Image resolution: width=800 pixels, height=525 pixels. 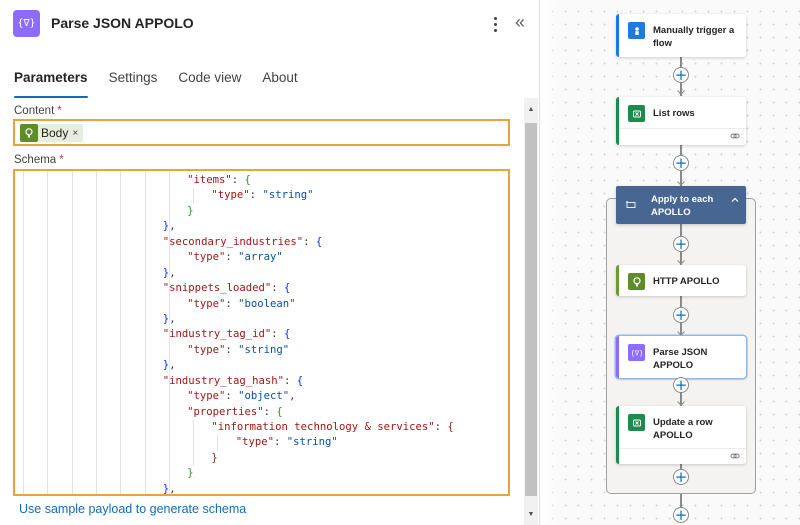 I want to click on content-label-text: Content, so click(x=34, y=111).